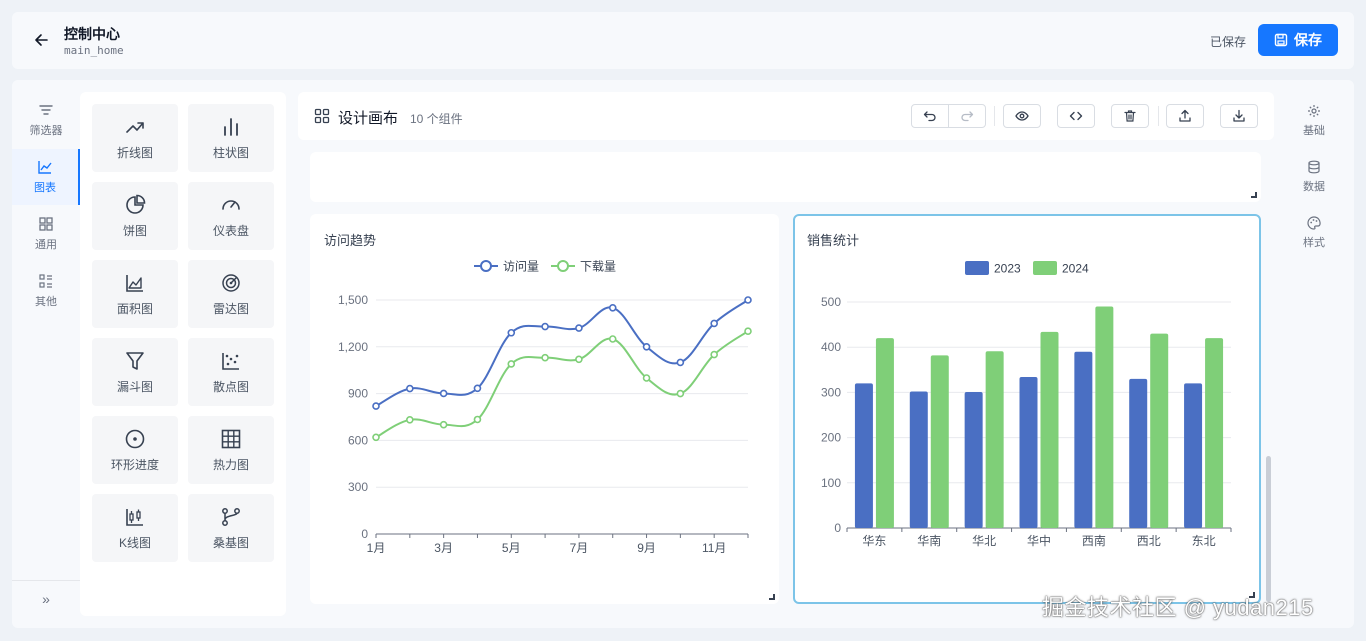 This screenshot has width=1366, height=641. Describe the element at coordinates (443, 548) in the screenshot. I see `x-tick-label: 3月` at that location.